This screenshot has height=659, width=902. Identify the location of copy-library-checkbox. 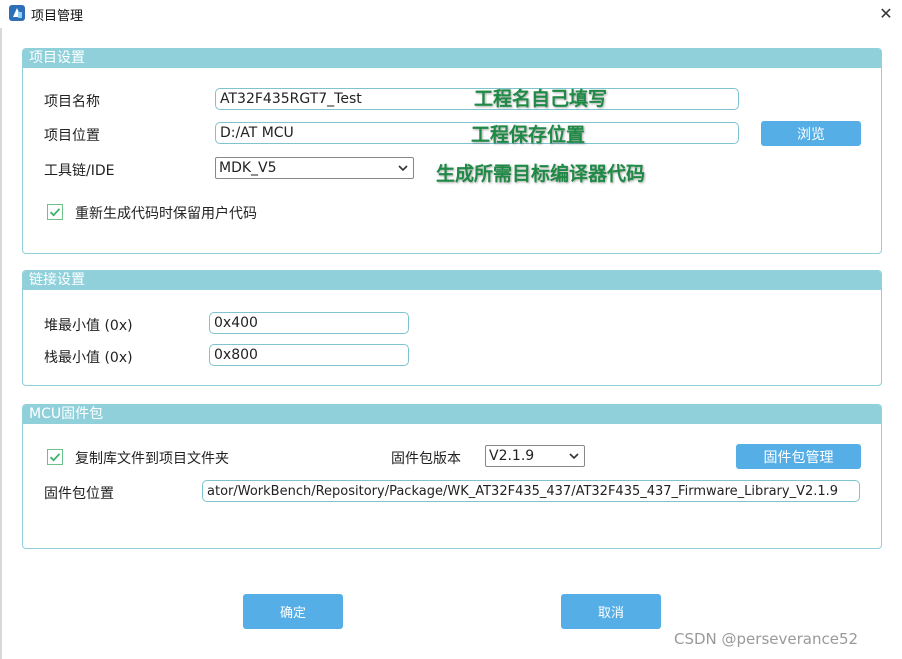
(55, 457).